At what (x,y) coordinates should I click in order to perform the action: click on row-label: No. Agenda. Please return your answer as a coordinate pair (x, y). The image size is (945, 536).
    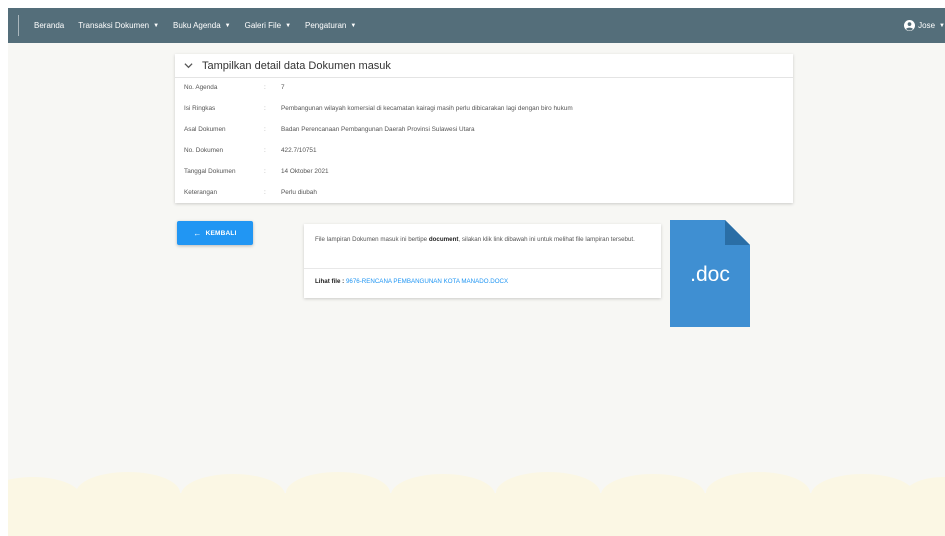
    Looking at the image, I should click on (201, 87).